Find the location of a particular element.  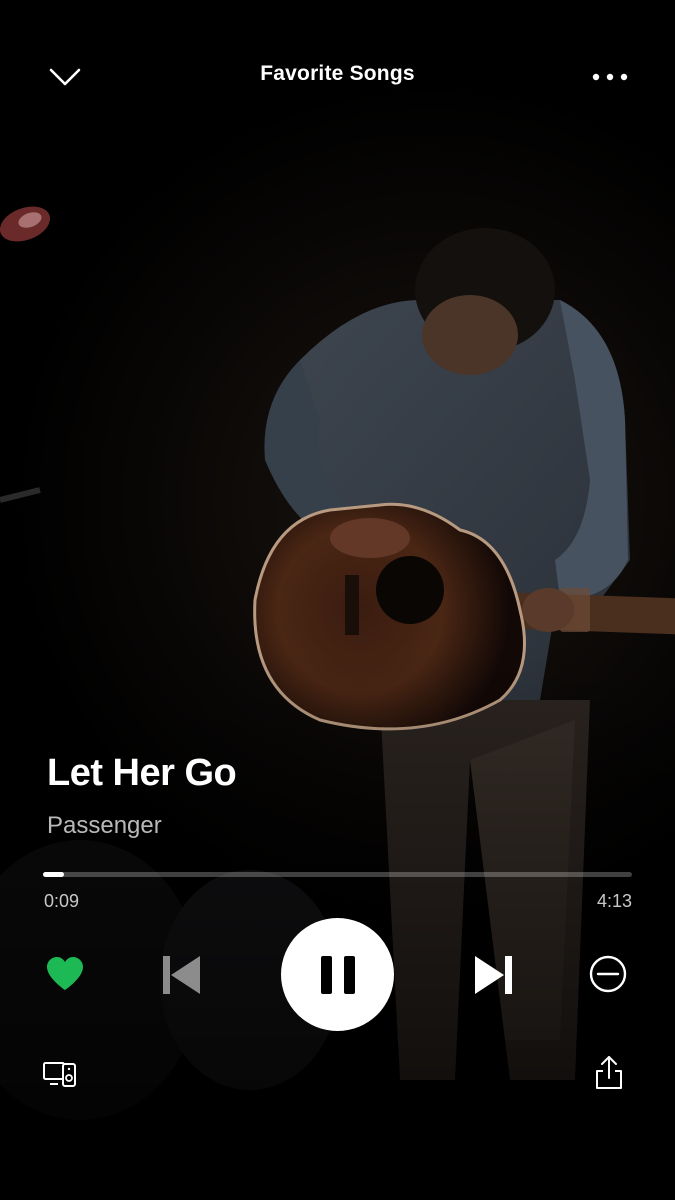

progress-bar is located at coordinates (337, 874).